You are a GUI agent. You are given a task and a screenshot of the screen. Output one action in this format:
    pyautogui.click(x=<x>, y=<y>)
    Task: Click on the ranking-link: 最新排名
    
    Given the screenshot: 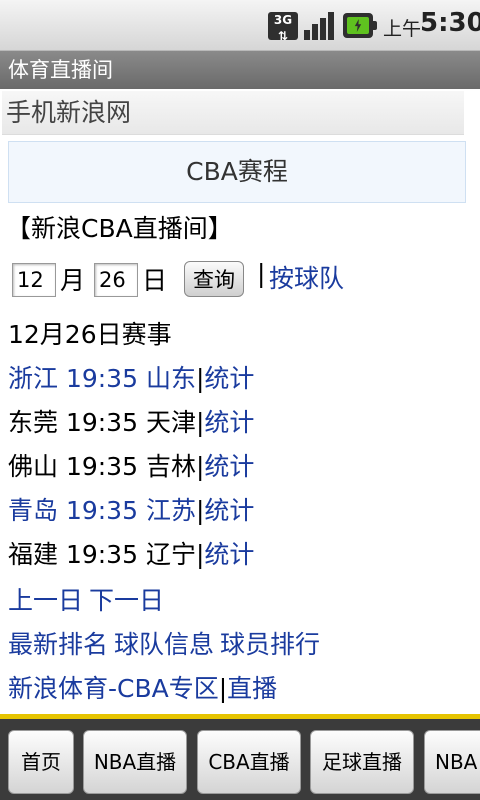 What is the action you would take?
    pyautogui.click(x=58, y=644)
    